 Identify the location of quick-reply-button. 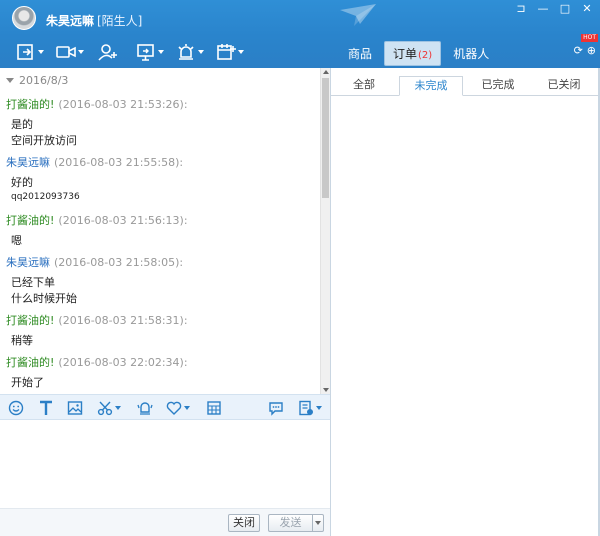
(276, 408).